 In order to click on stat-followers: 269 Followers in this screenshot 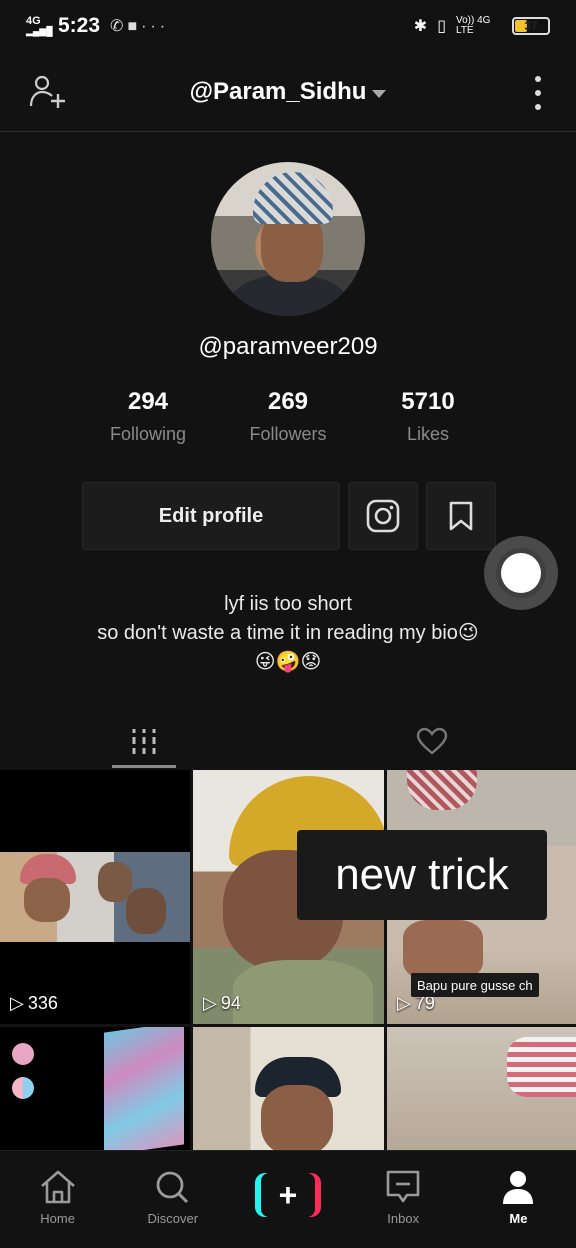, I will do `click(288, 416)`.